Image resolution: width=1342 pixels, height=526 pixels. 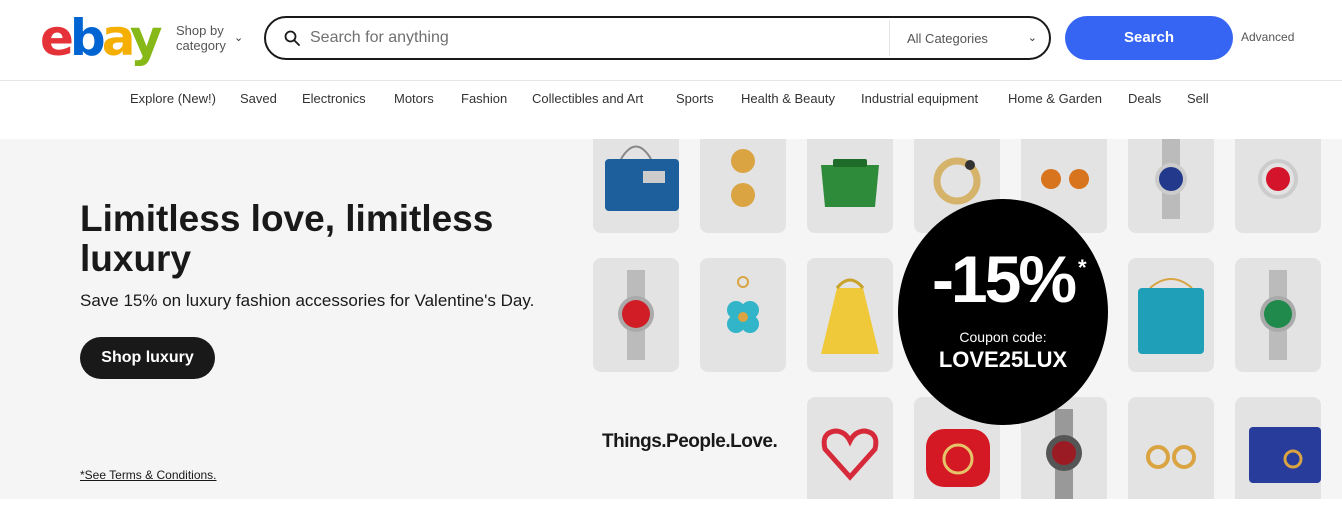 I want to click on product-tile-teal-bag, so click(x=1171, y=315).